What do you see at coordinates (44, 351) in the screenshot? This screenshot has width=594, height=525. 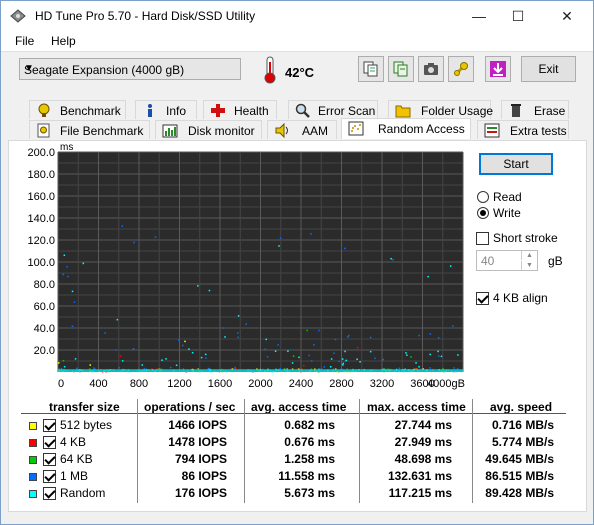 I see `y-tick-label: 20.0` at bounding box center [44, 351].